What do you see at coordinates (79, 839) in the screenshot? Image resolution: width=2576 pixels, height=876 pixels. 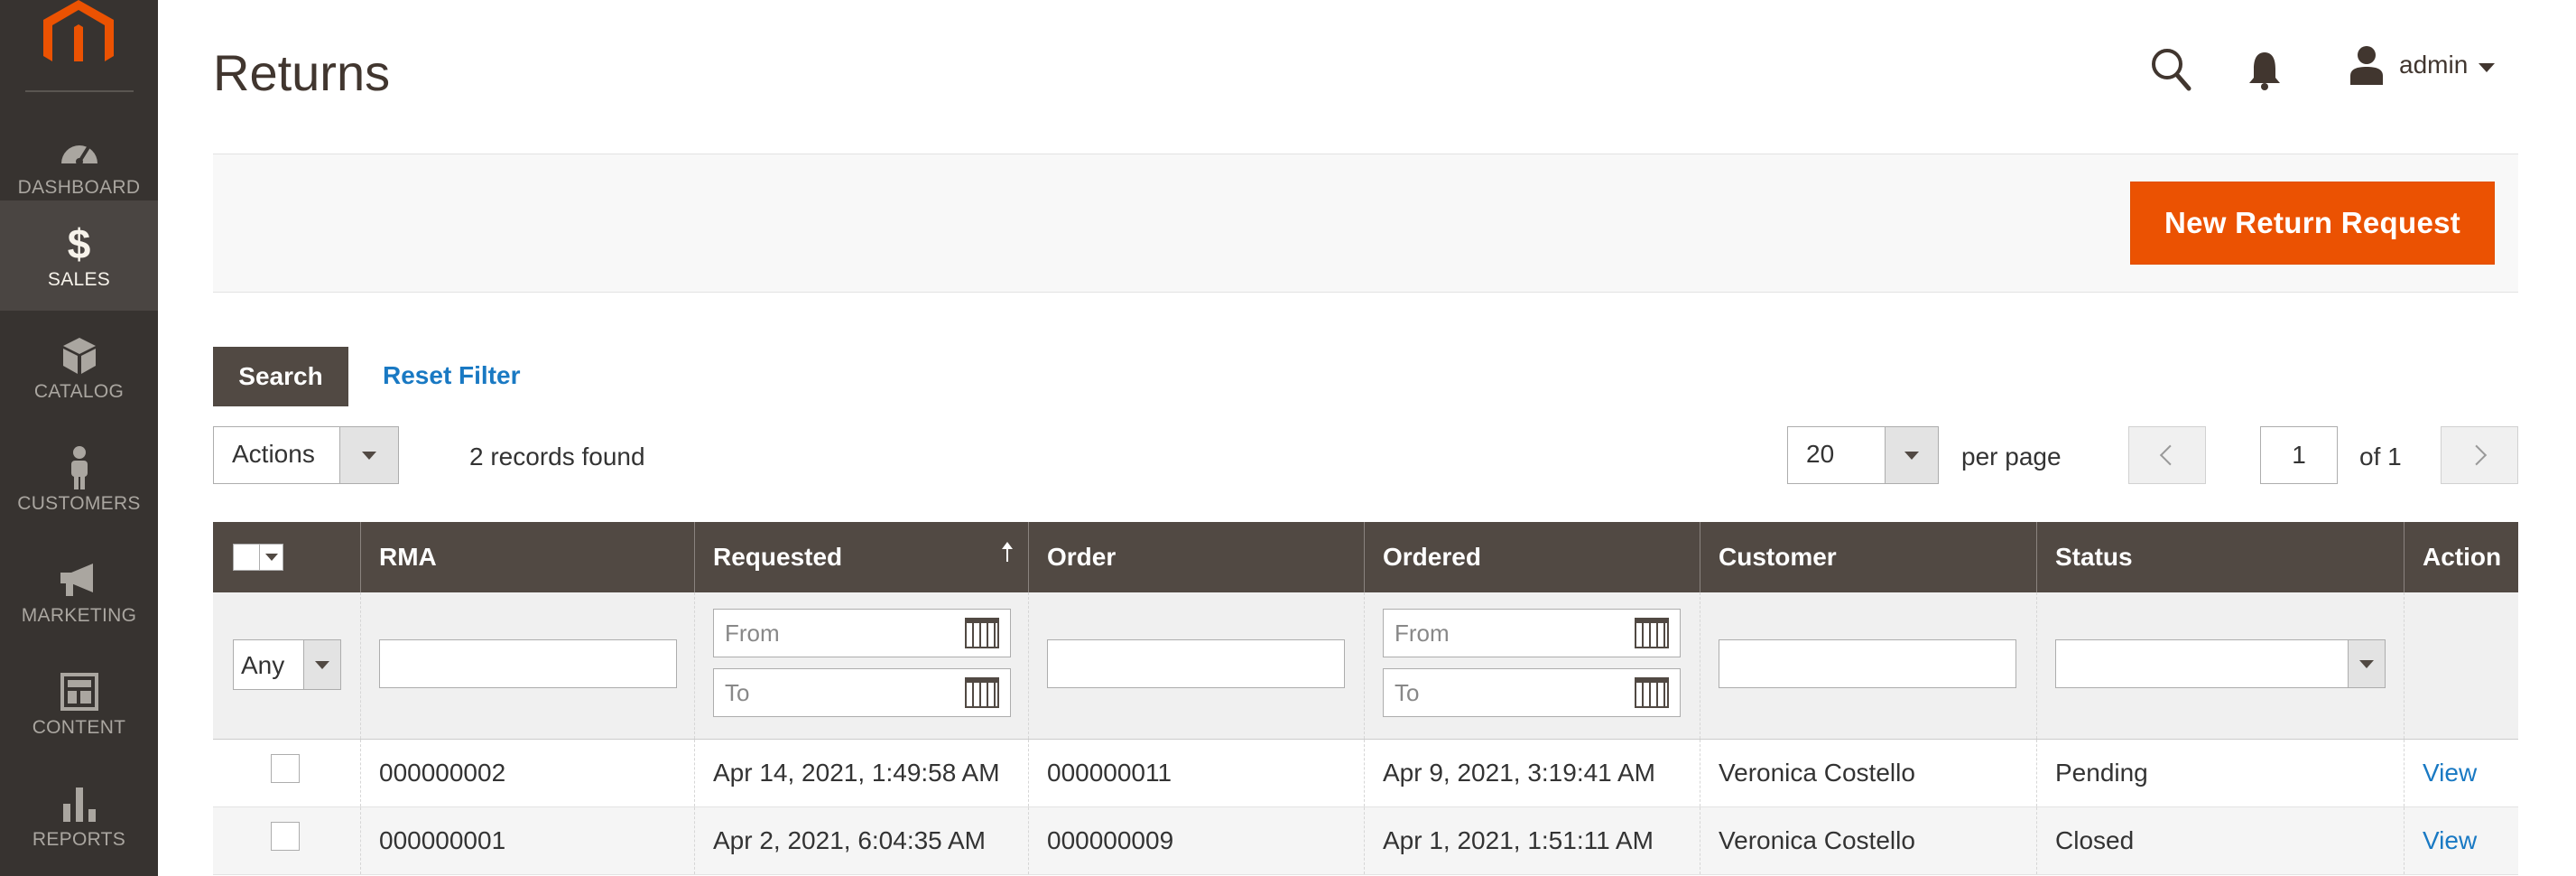 I see `sidebar-item-label: REPORTS` at bounding box center [79, 839].